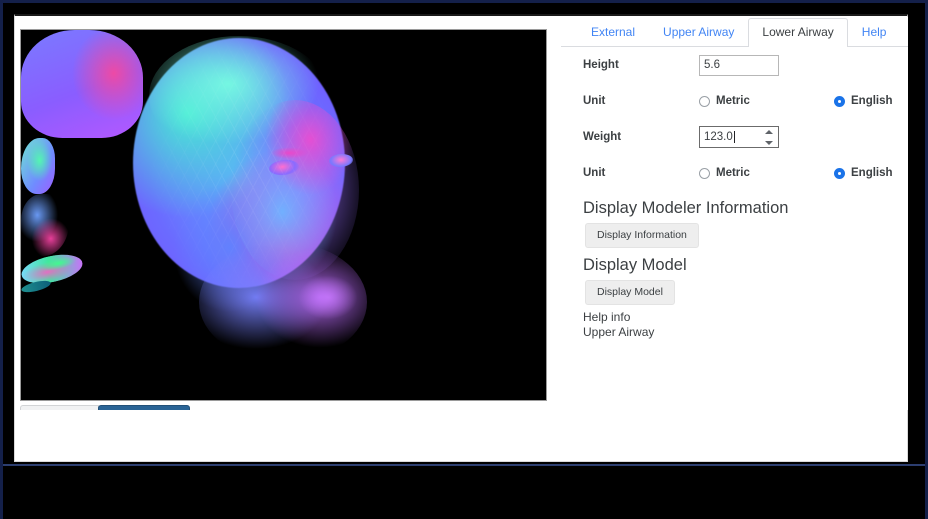  I want to click on weight-unit-english-label: English, so click(872, 173).